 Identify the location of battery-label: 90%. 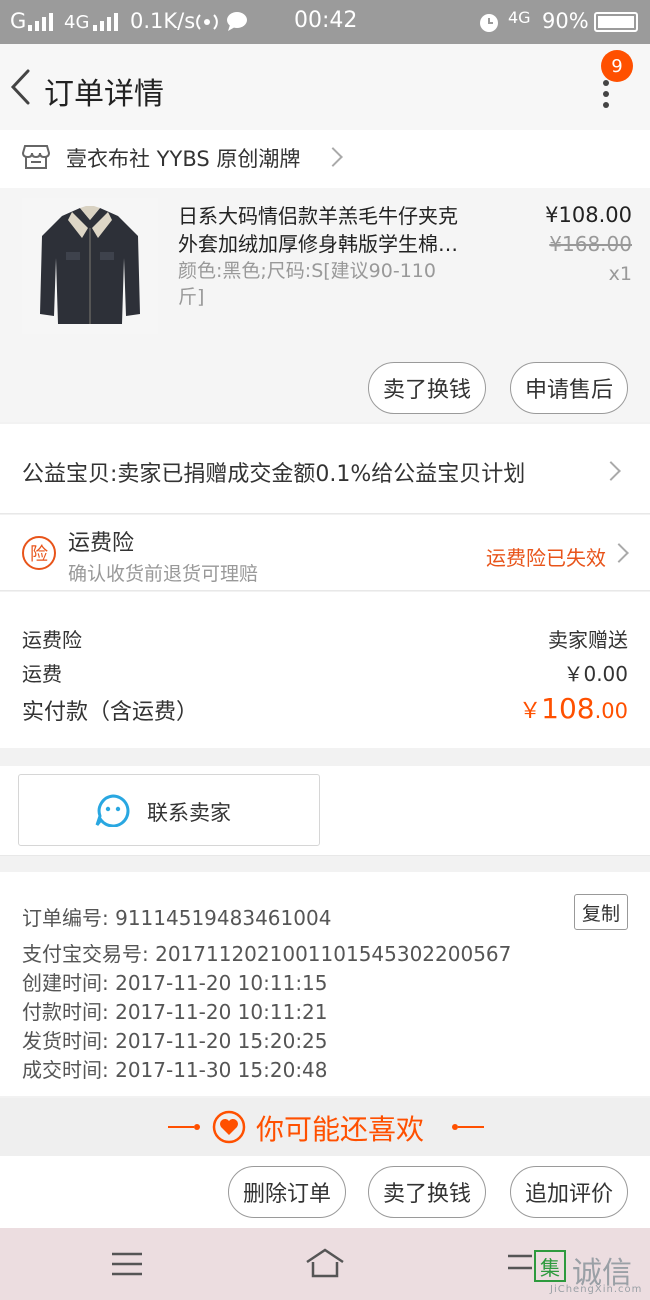
(565, 21).